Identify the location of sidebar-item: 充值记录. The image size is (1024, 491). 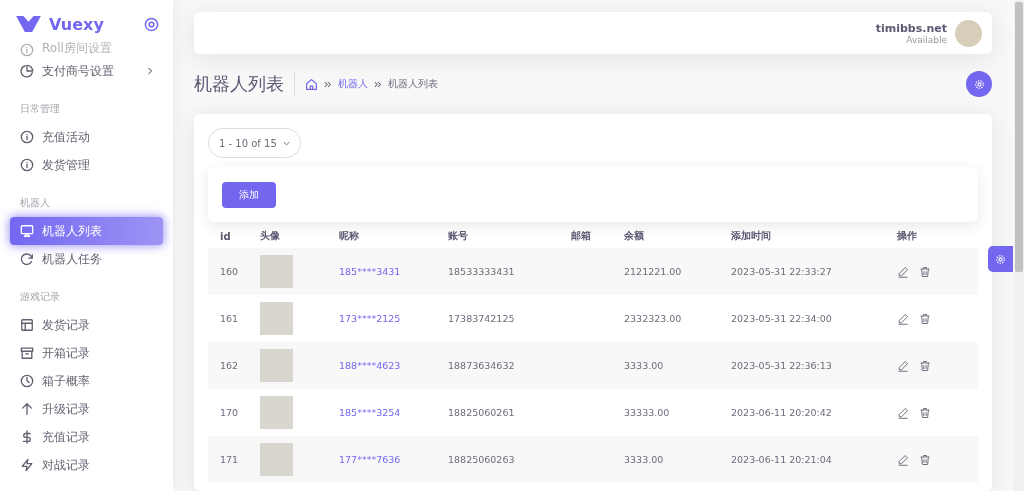
(86, 437).